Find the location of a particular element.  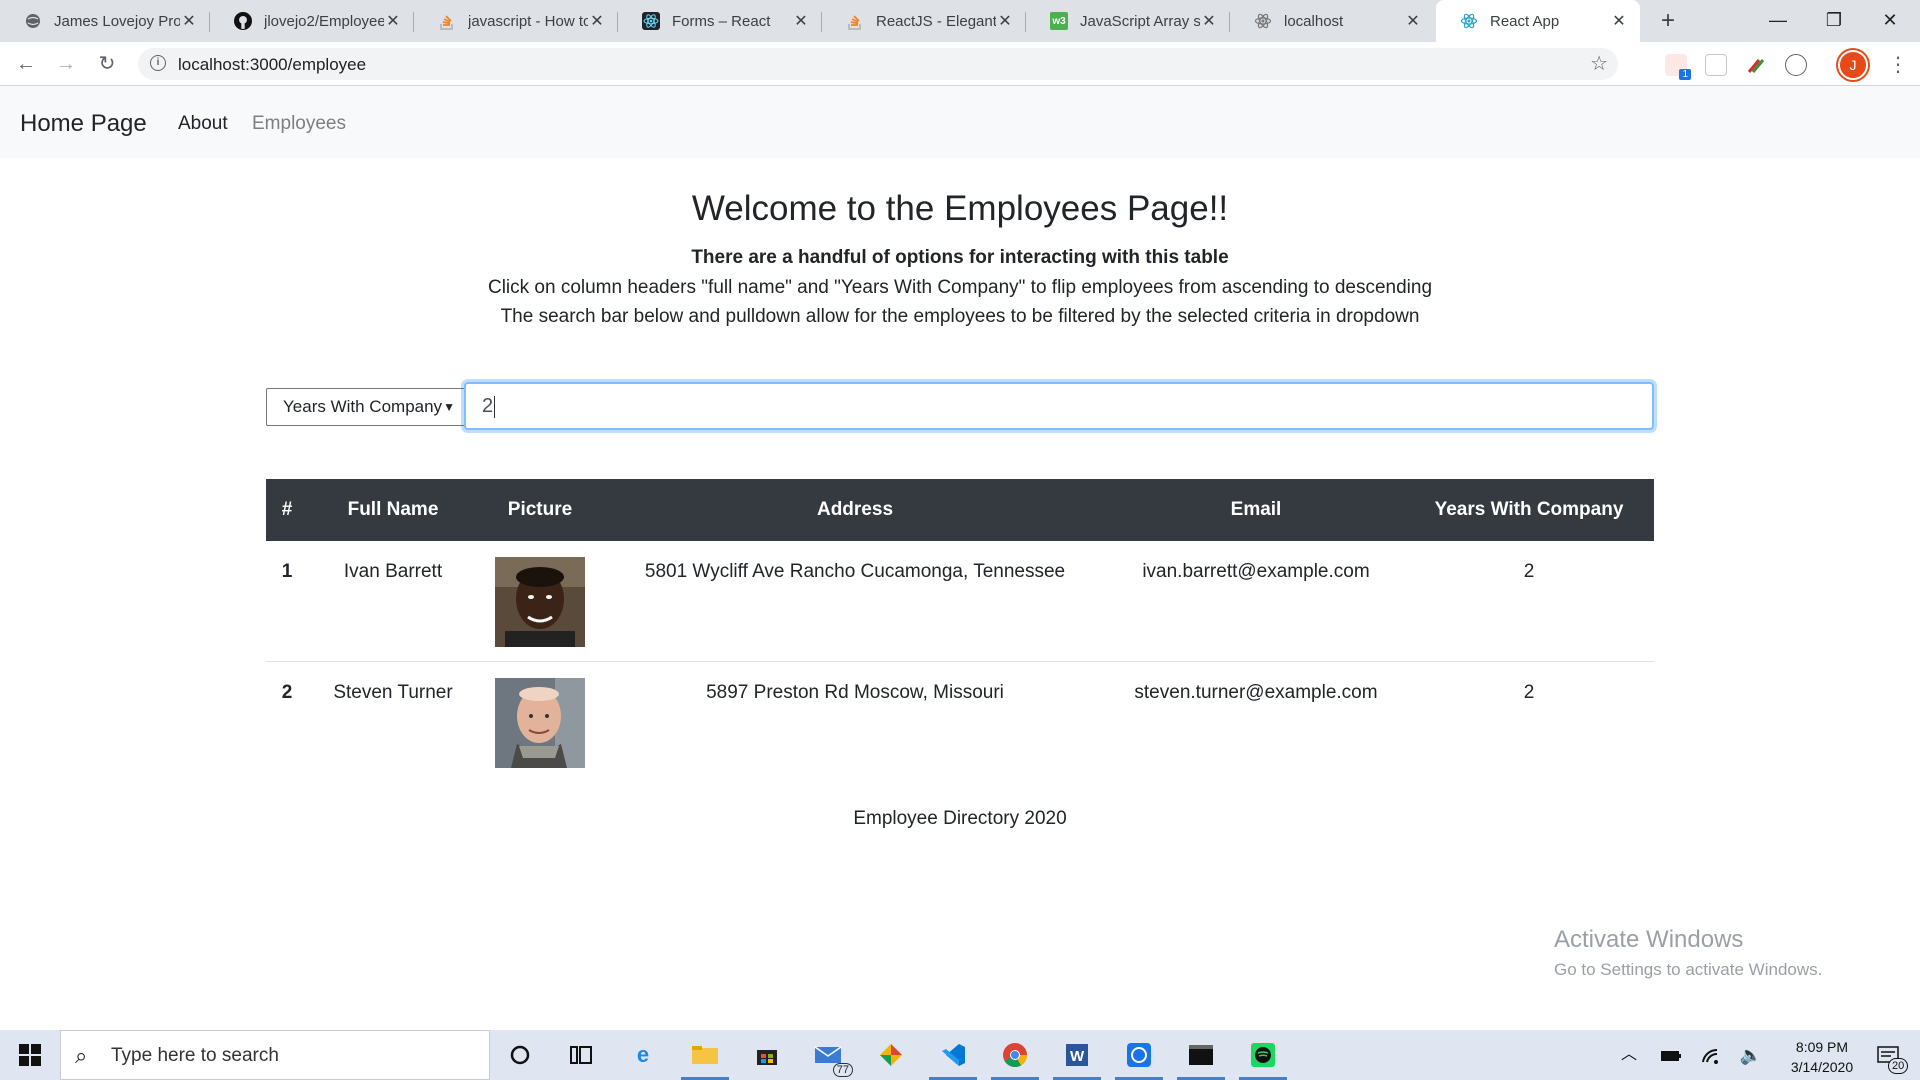

column-header-picture: Picture is located at coordinates (540, 509).